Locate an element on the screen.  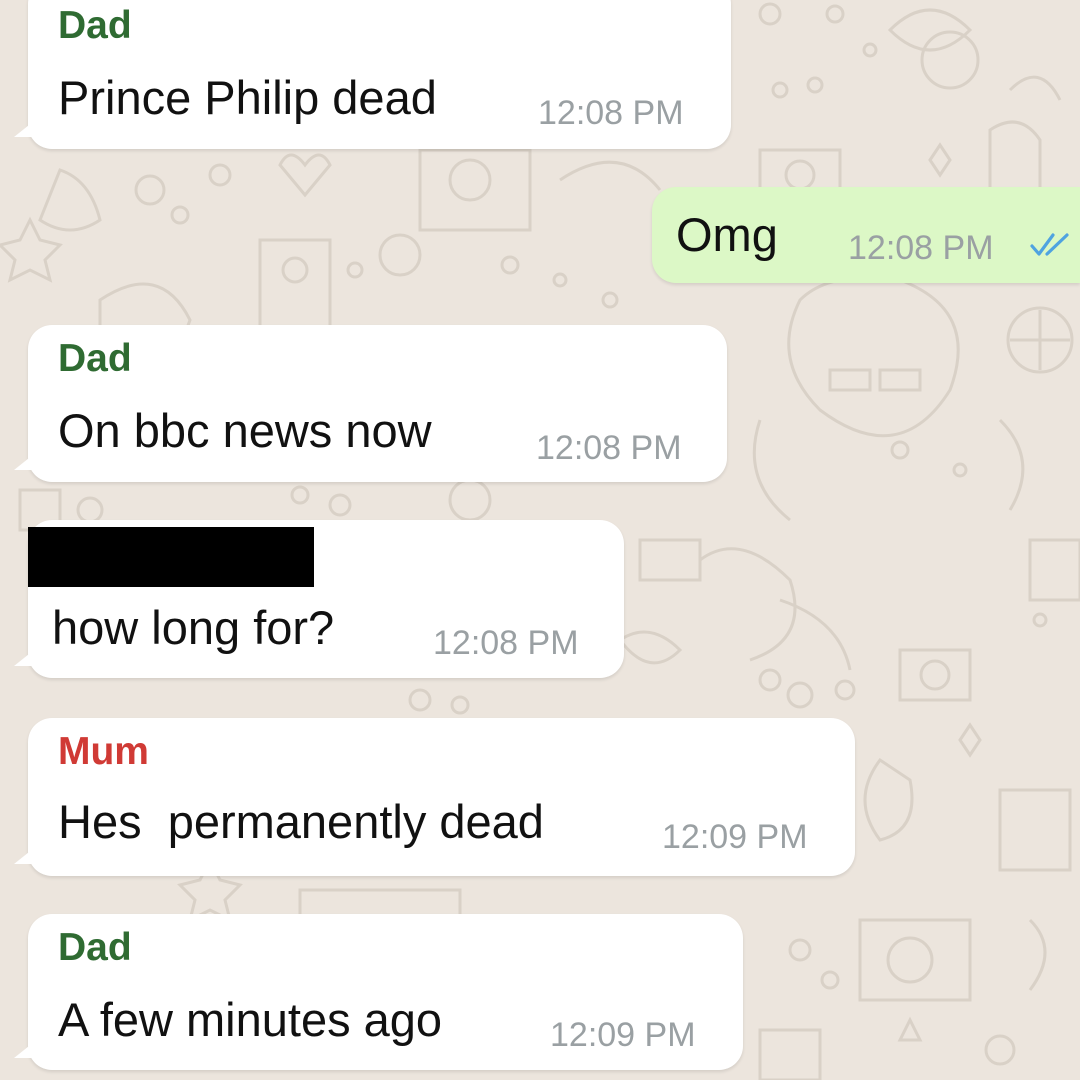
message-bubble: Mum Hes permanently dead 12:09 PM is located at coordinates (434, 797).